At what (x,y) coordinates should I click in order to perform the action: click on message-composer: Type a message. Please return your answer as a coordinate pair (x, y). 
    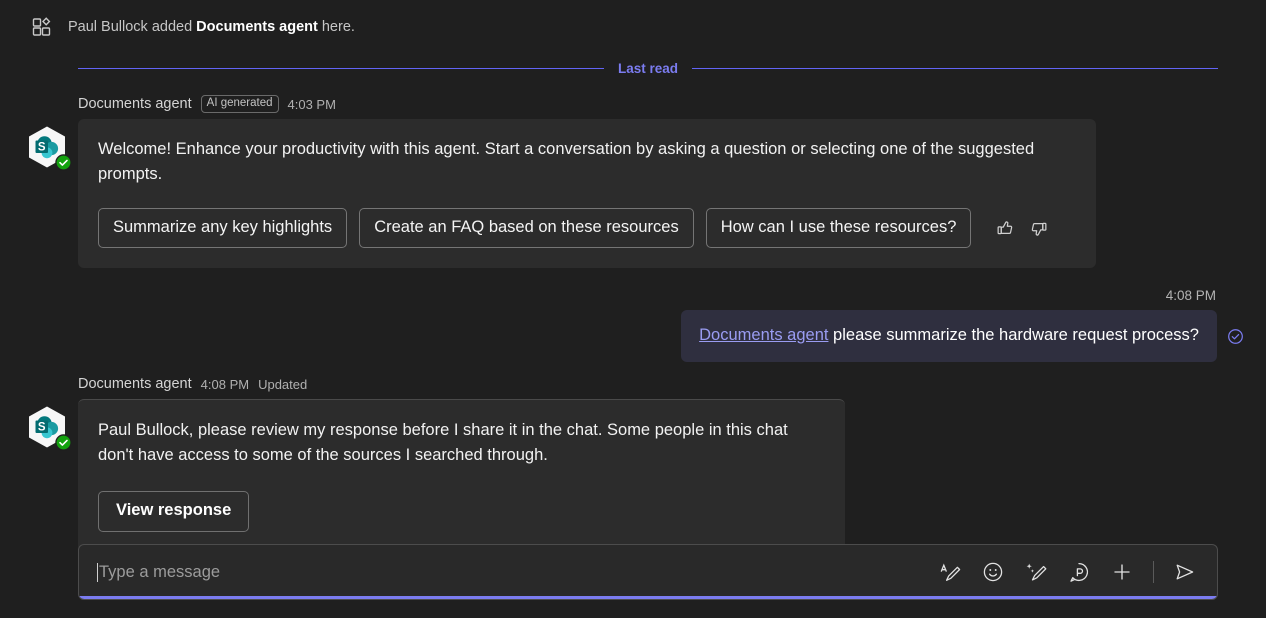
    Looking at the image, I should click on (648, 572).